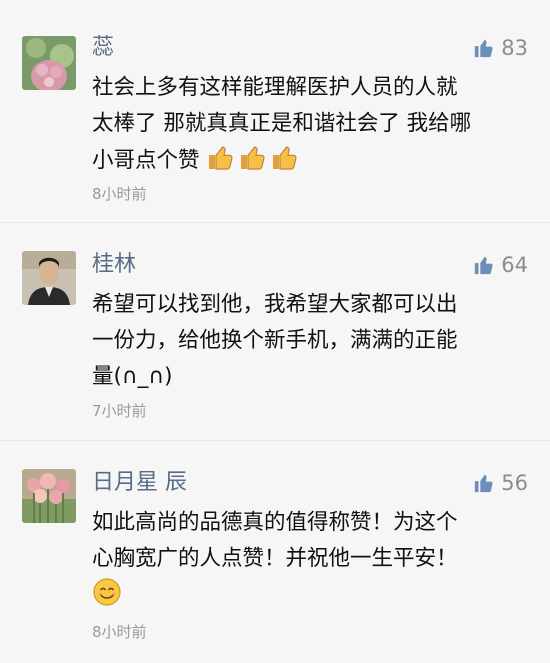  Describe the element at coordinates (514, 483) in the screenshot. I see `like-count: 56` at that location.